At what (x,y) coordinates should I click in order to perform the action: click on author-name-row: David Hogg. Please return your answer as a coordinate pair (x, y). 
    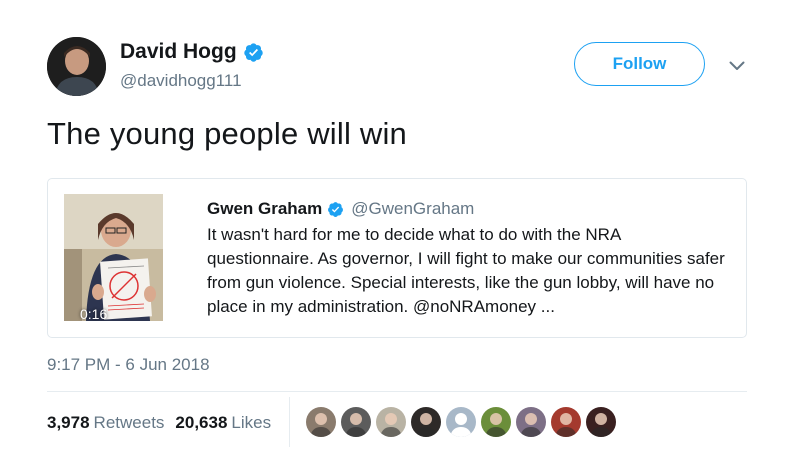
    Looking at the image, I should click on (192, 52).